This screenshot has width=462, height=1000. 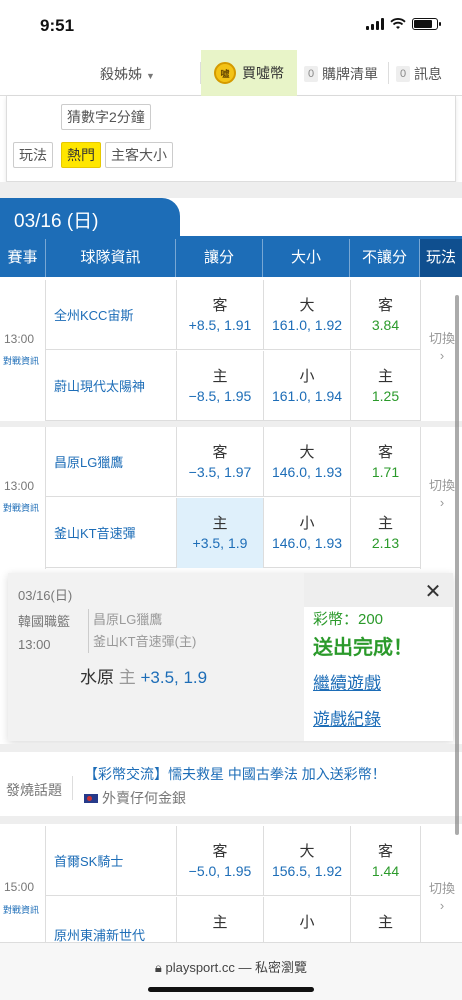 What do you see at coordinates (114, 860) in the screenshot?
I see `team-name: 首爾SK騎士` at bounding box center [114, 860].